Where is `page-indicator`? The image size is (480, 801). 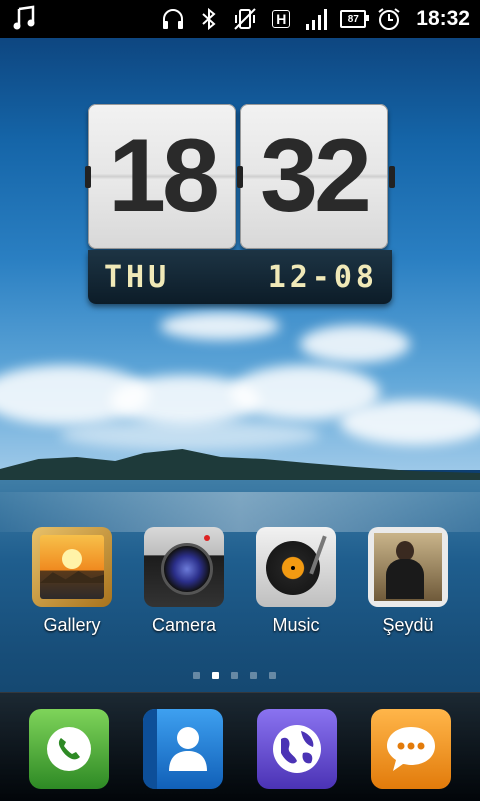
page-indicator is located at coordinates (234, 675).